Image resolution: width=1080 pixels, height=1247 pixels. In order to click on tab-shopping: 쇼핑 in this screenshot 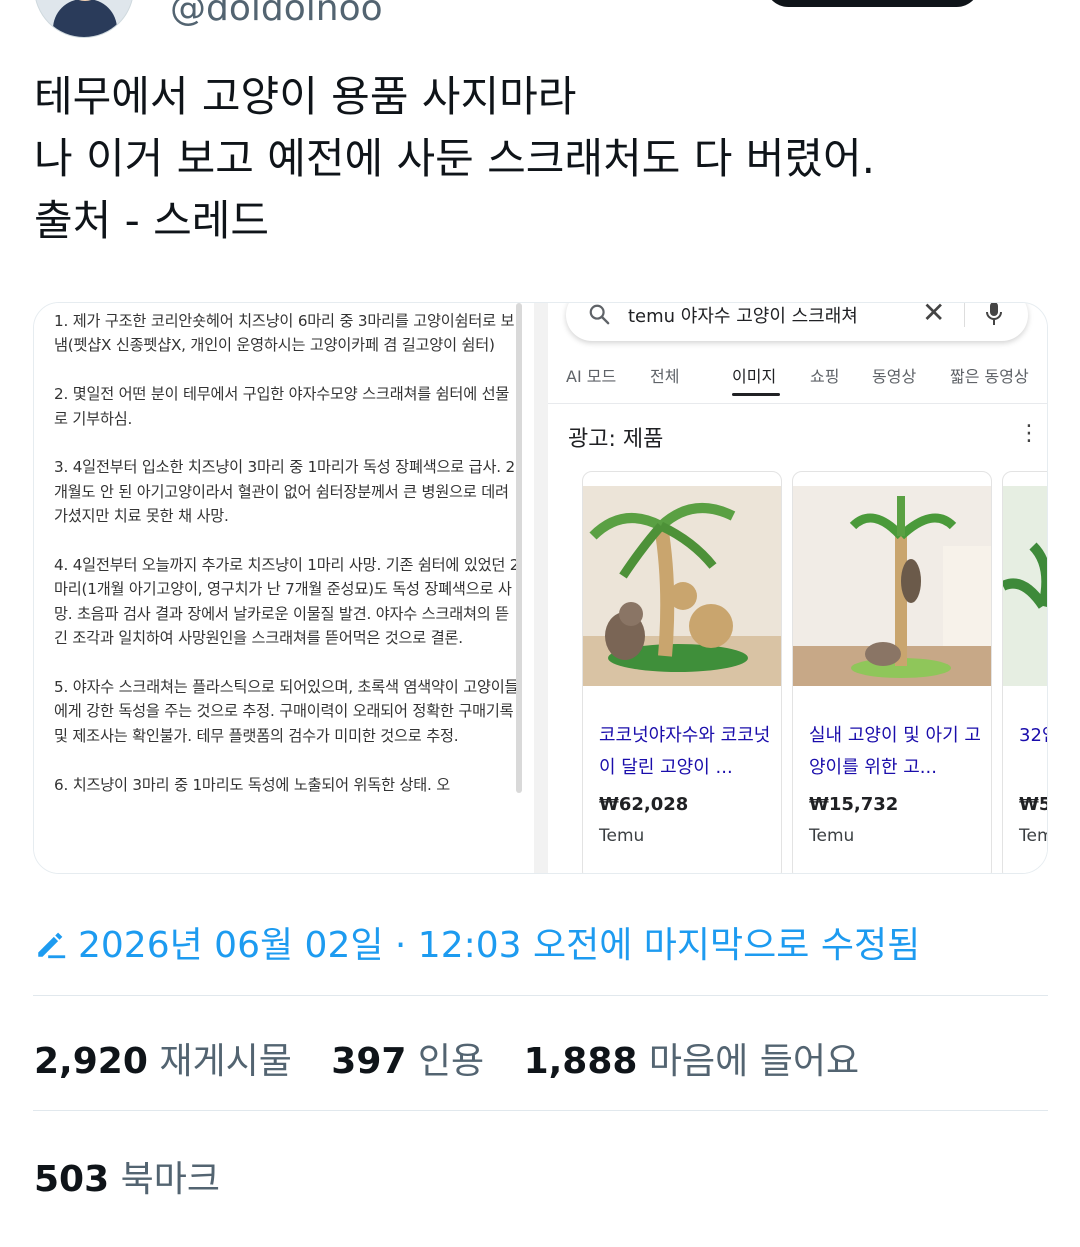, I will do `click(824, 375)`.